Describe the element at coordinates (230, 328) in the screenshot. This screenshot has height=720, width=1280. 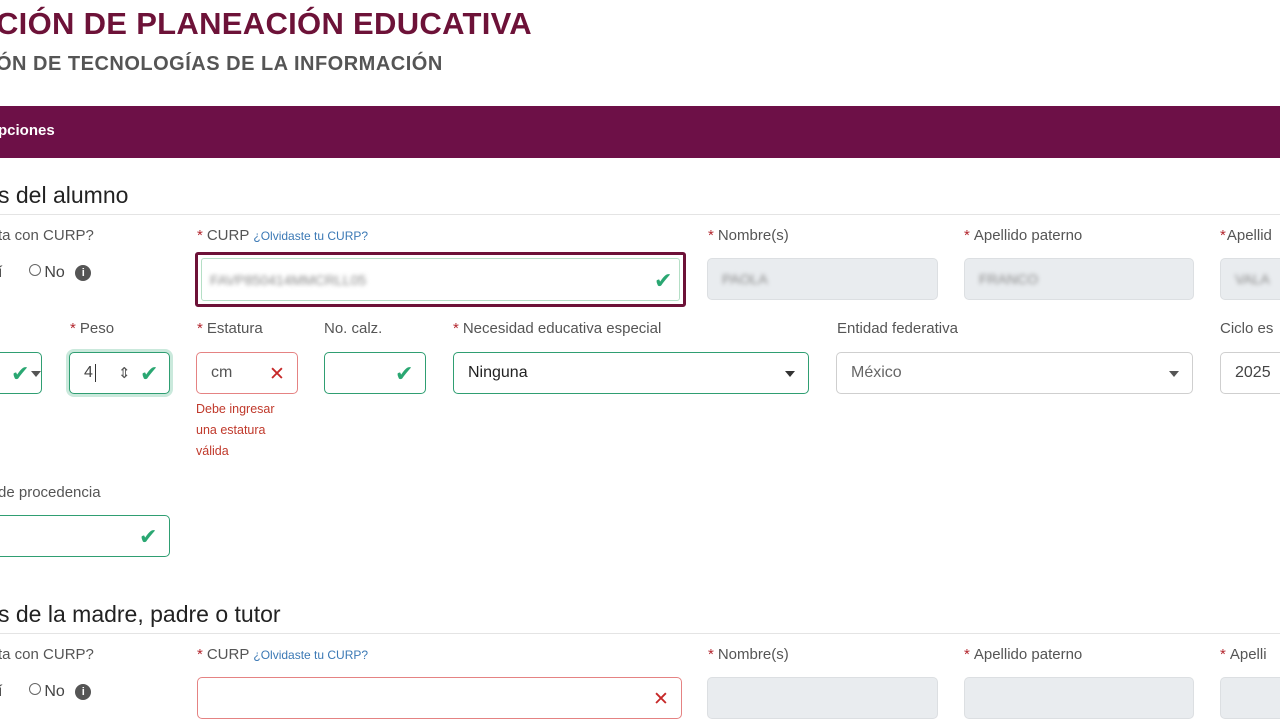
I see `student-estatura-label: * Estatura` at that location.